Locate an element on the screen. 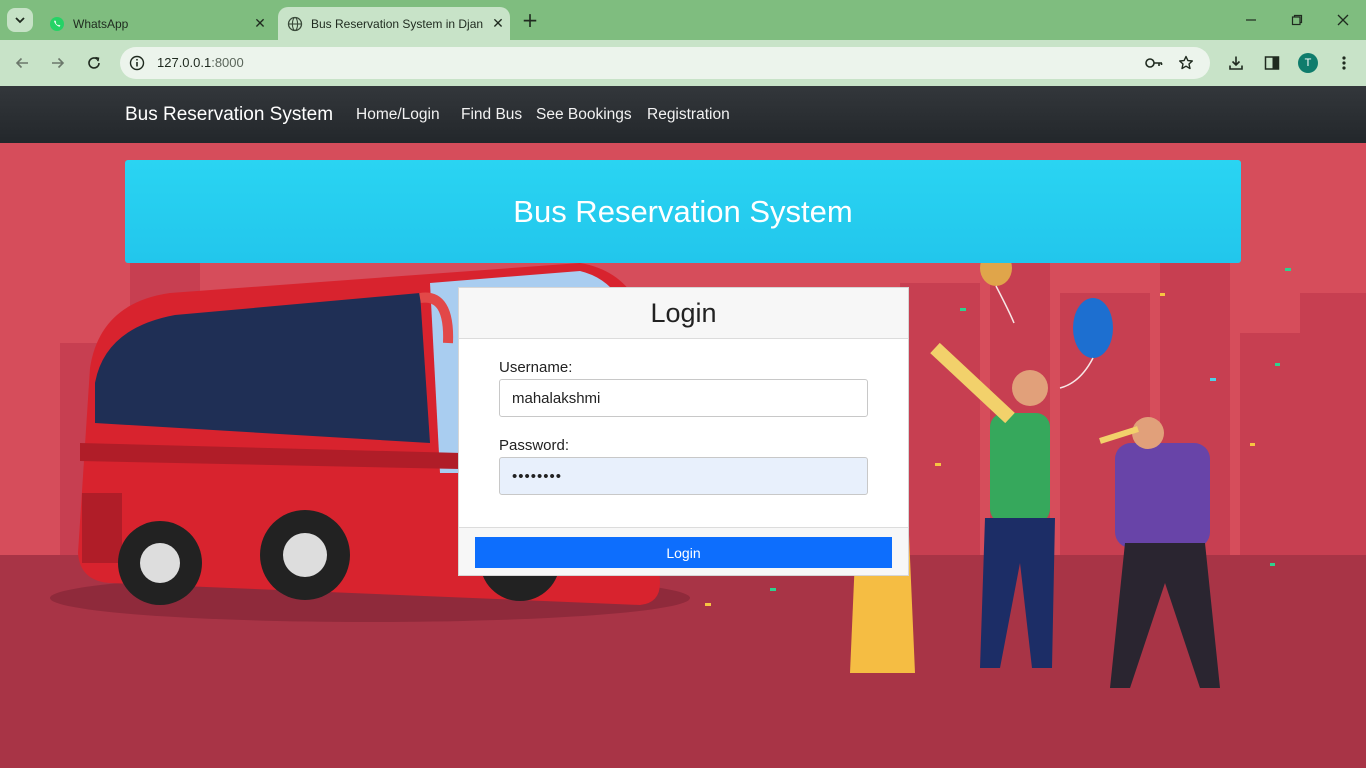 The height and width of the screenshot is (768, 1366). username-input: mahalakshmi is located at coordinates (683, 398).